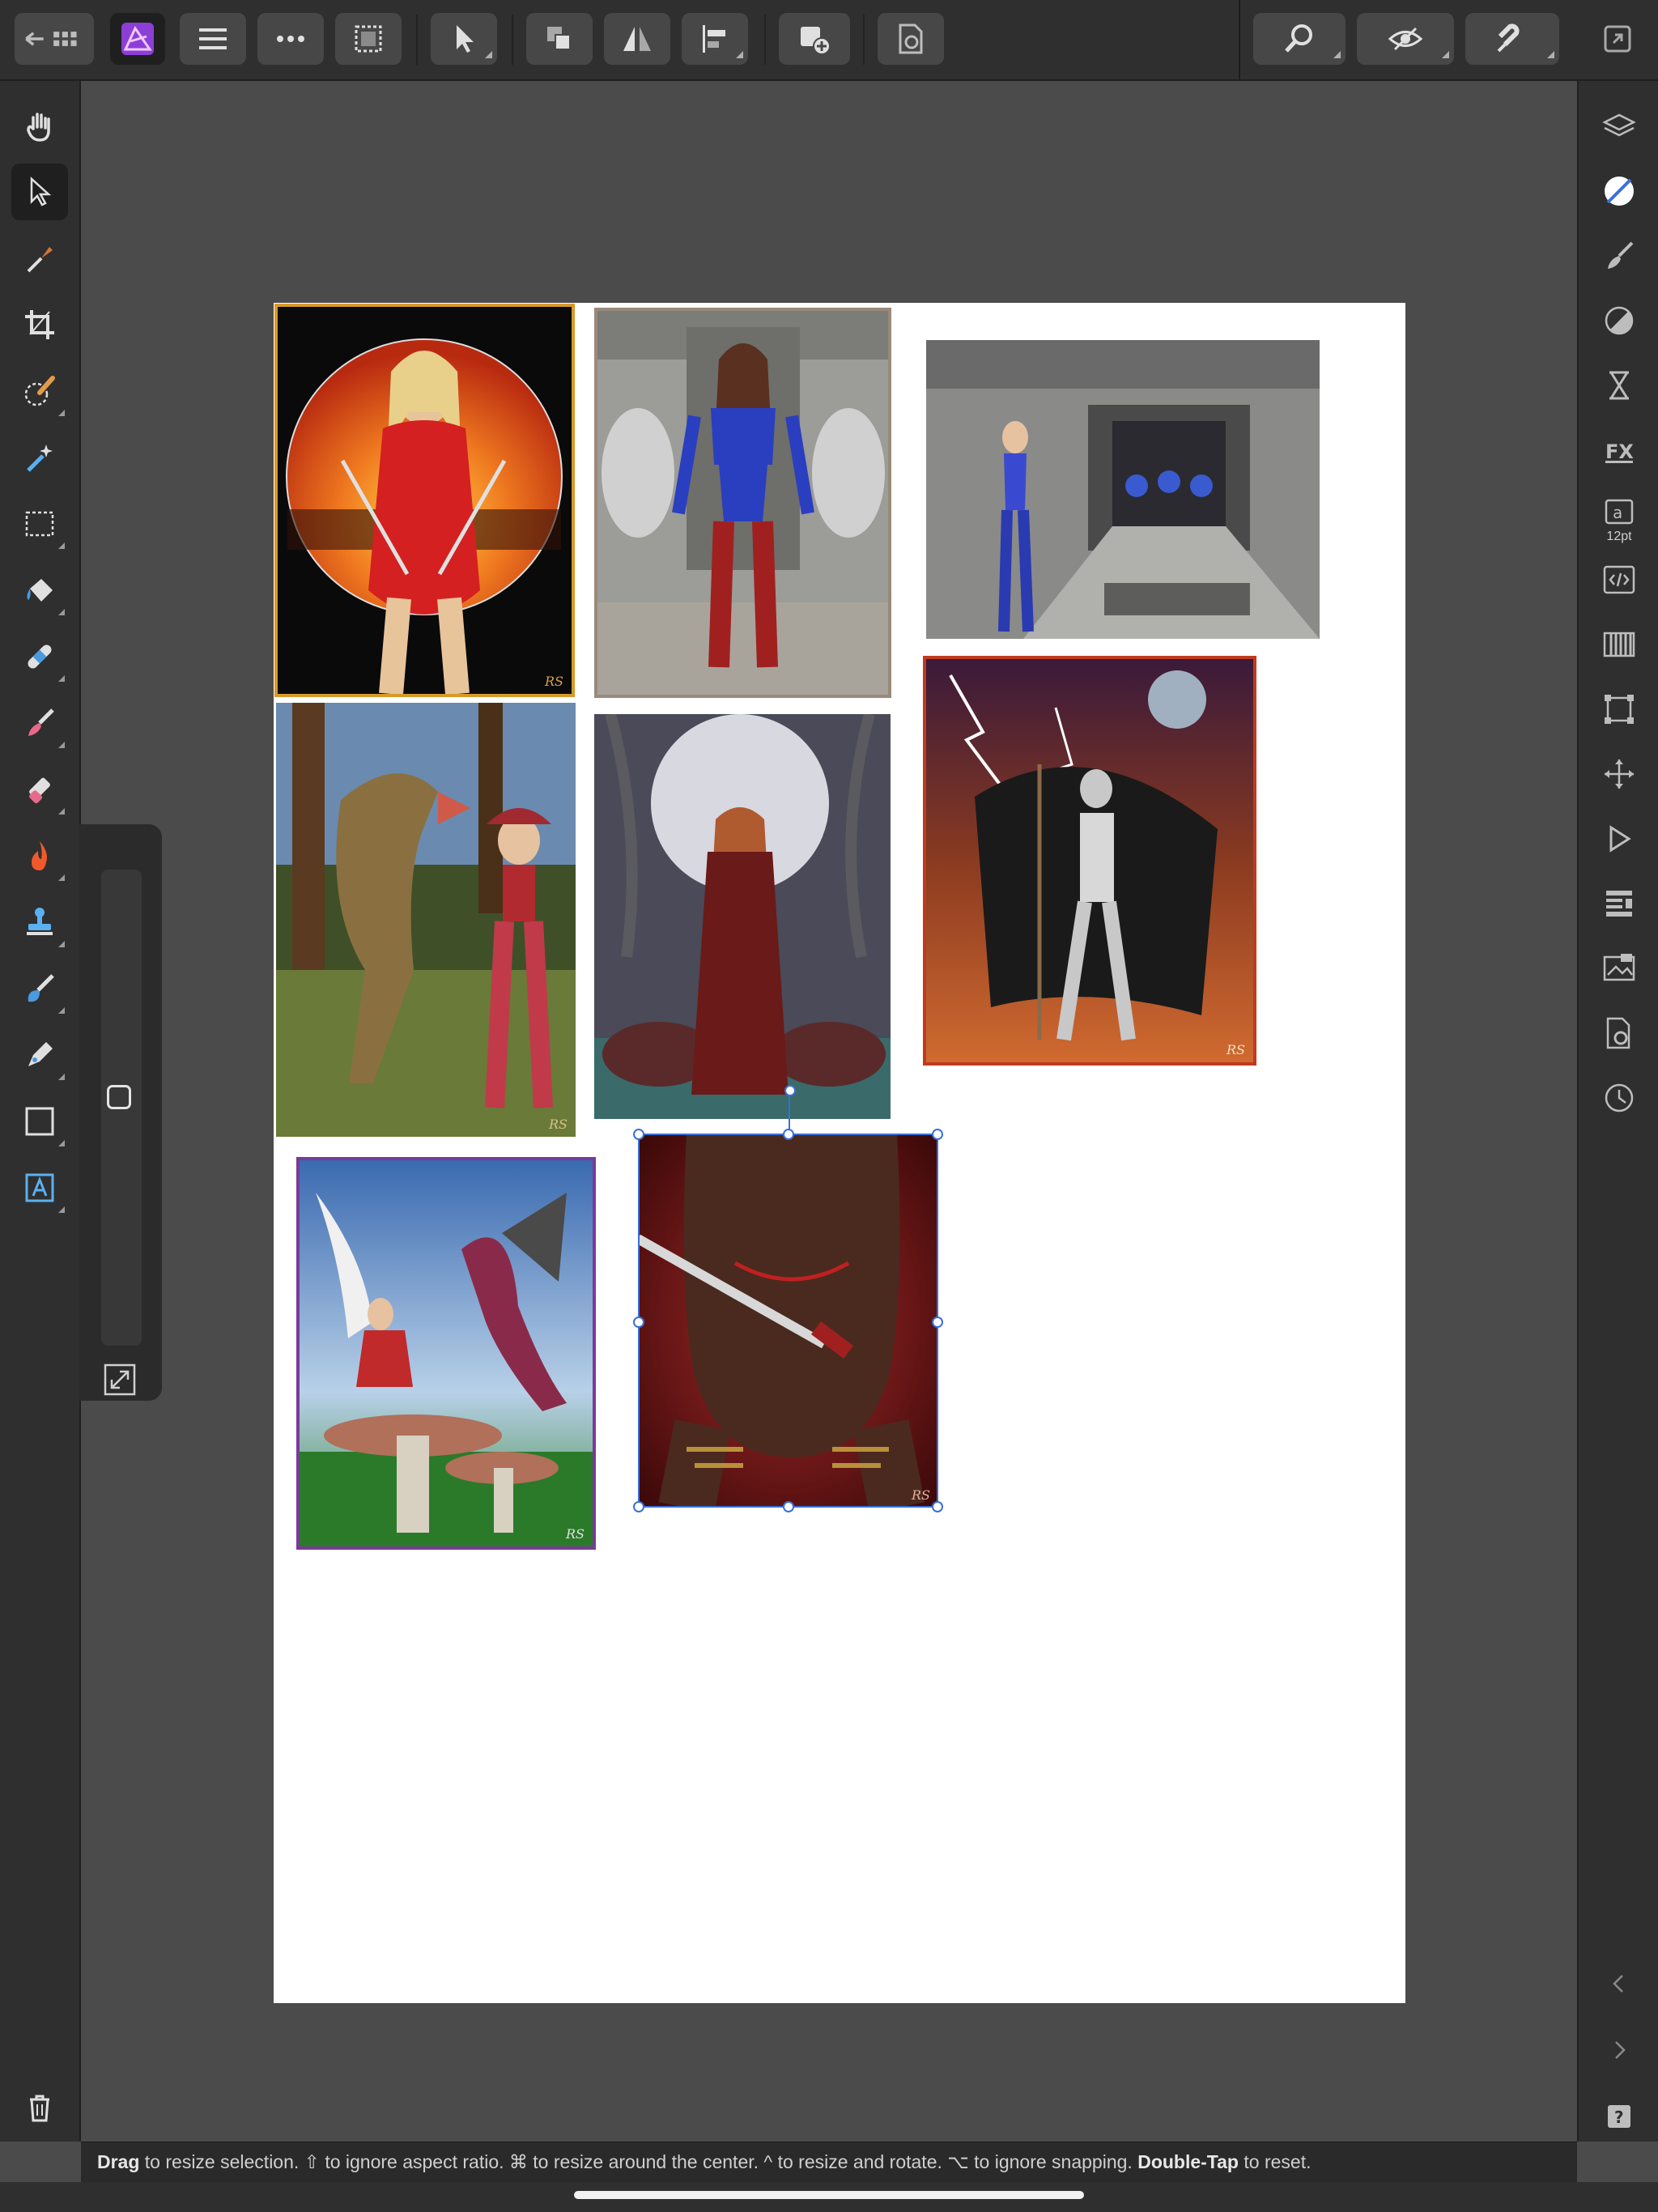 This screenshot has width=1658, height=2212. Describe the element at coordinates (1299, 39) in the screenshot. I see `zoom-button` at that location.